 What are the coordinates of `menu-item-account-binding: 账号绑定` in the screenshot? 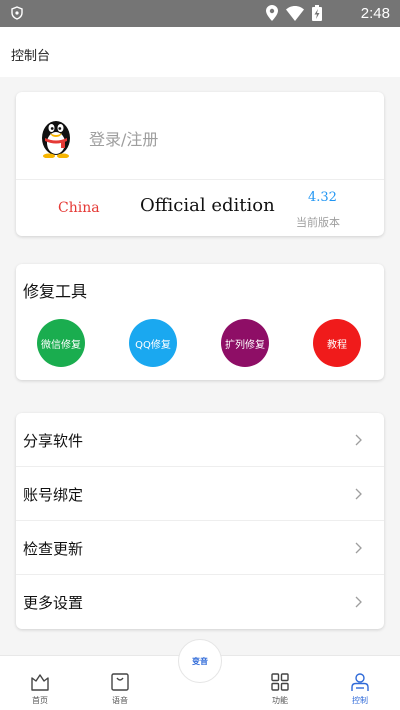 It's located at (200, 494).